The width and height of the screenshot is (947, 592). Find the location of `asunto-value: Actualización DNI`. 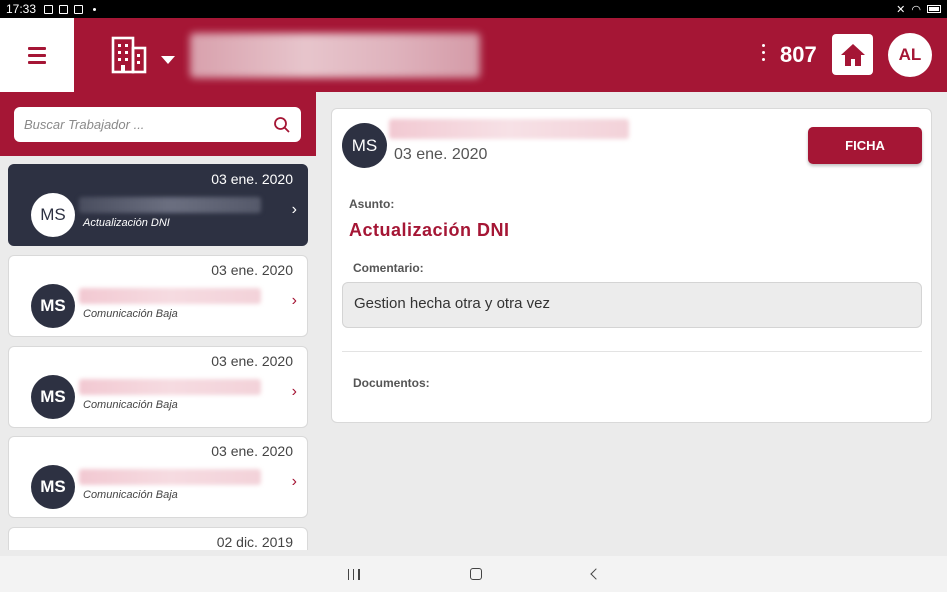

asunto-value: Actualización DNI is located at coordinates (429, 230).